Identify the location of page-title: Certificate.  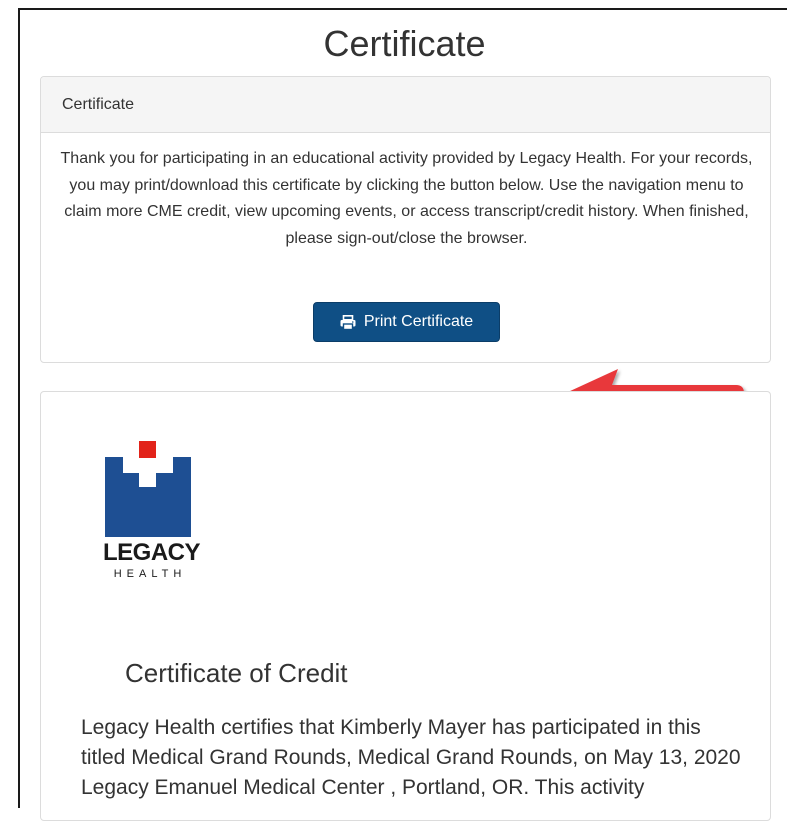
(404, 43).